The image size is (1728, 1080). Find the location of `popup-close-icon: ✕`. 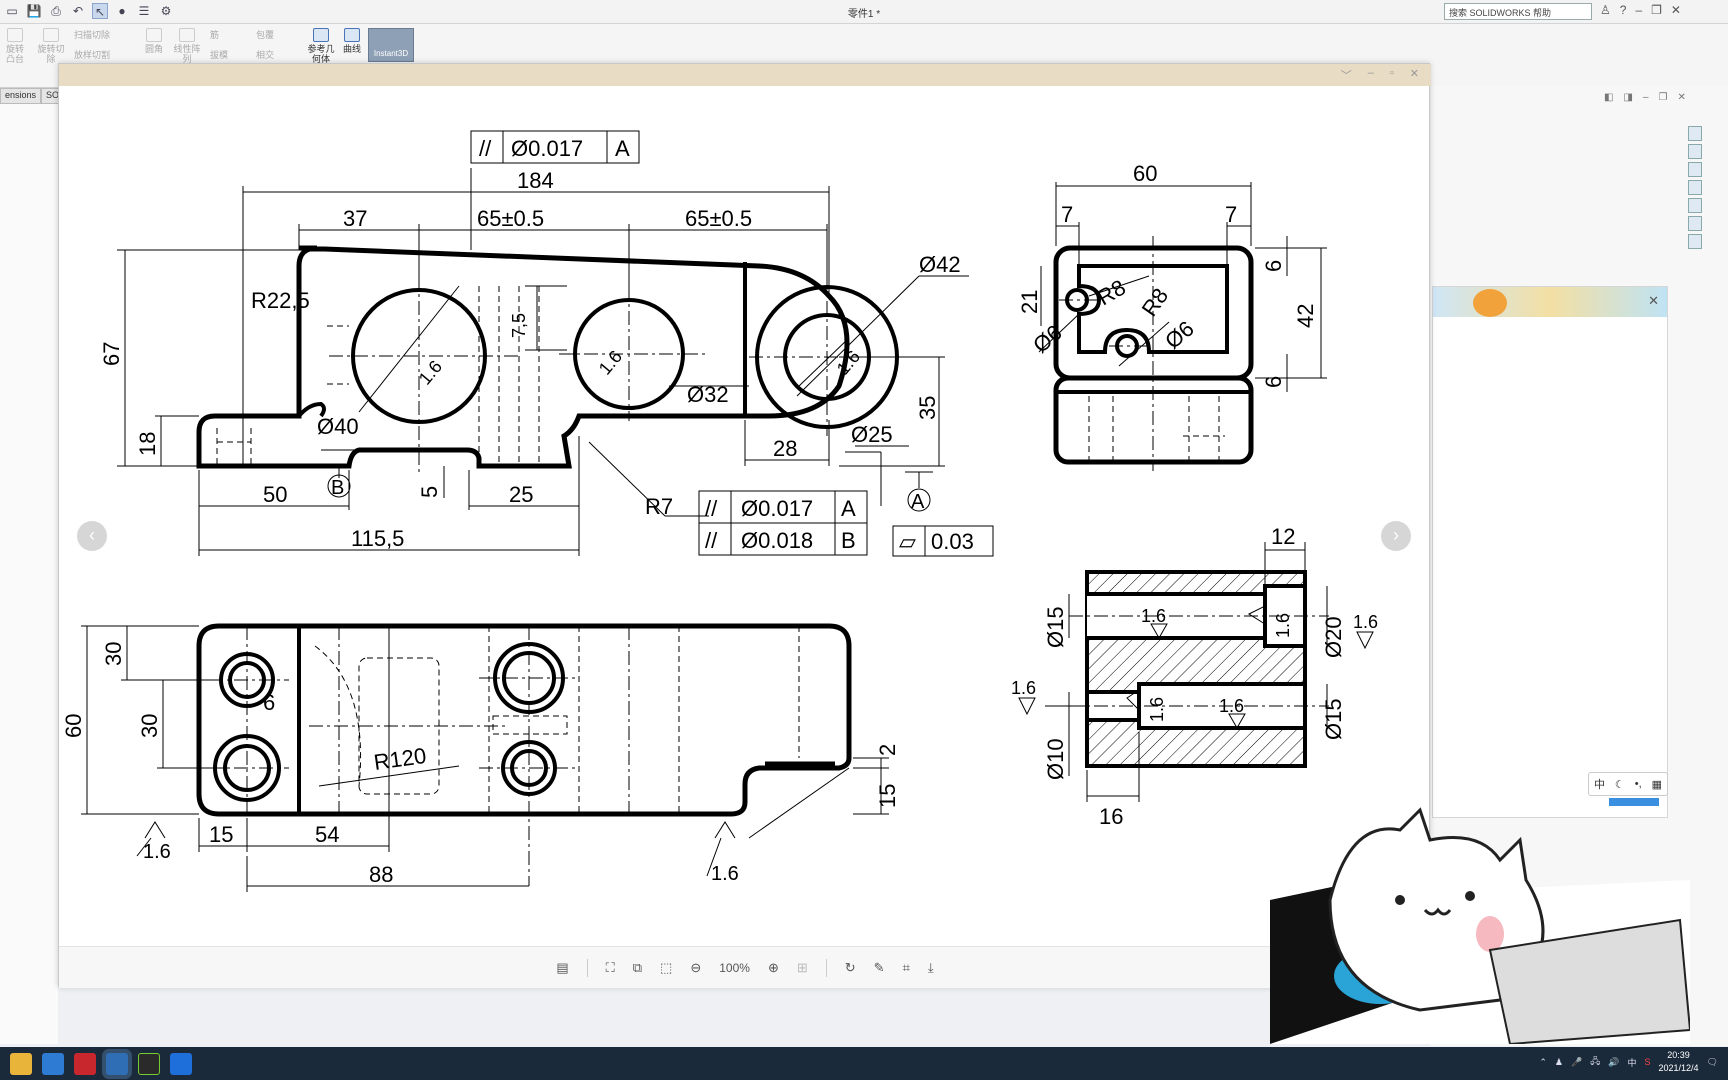

popup-close-icon: ✕ is located at coordinates (1653, 301).